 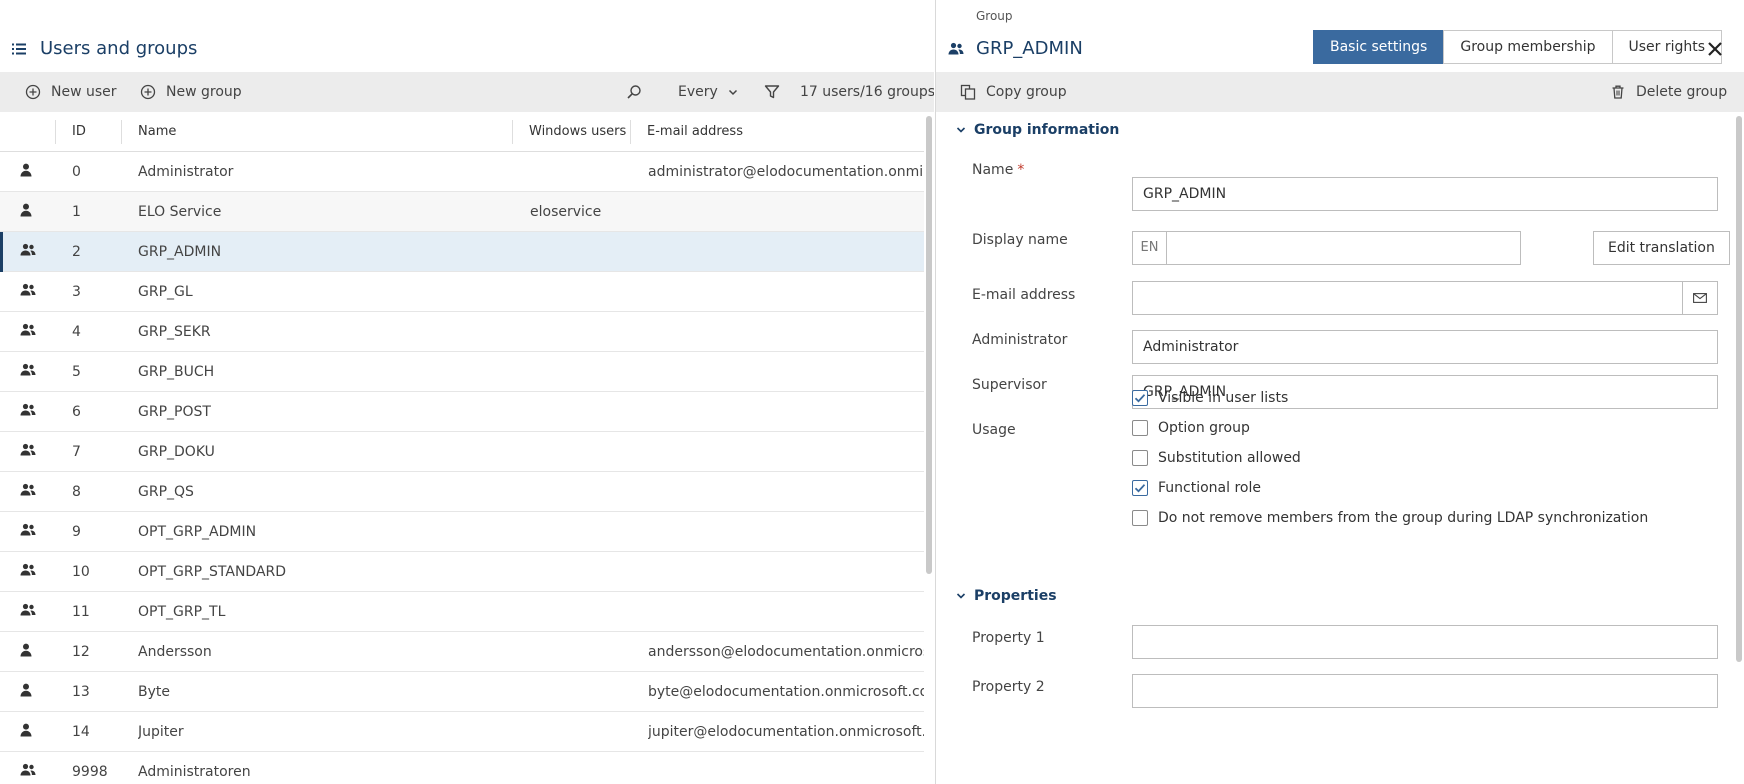 I want to click on table-row: 3 GRP_GL, so click(x=462, y=292).